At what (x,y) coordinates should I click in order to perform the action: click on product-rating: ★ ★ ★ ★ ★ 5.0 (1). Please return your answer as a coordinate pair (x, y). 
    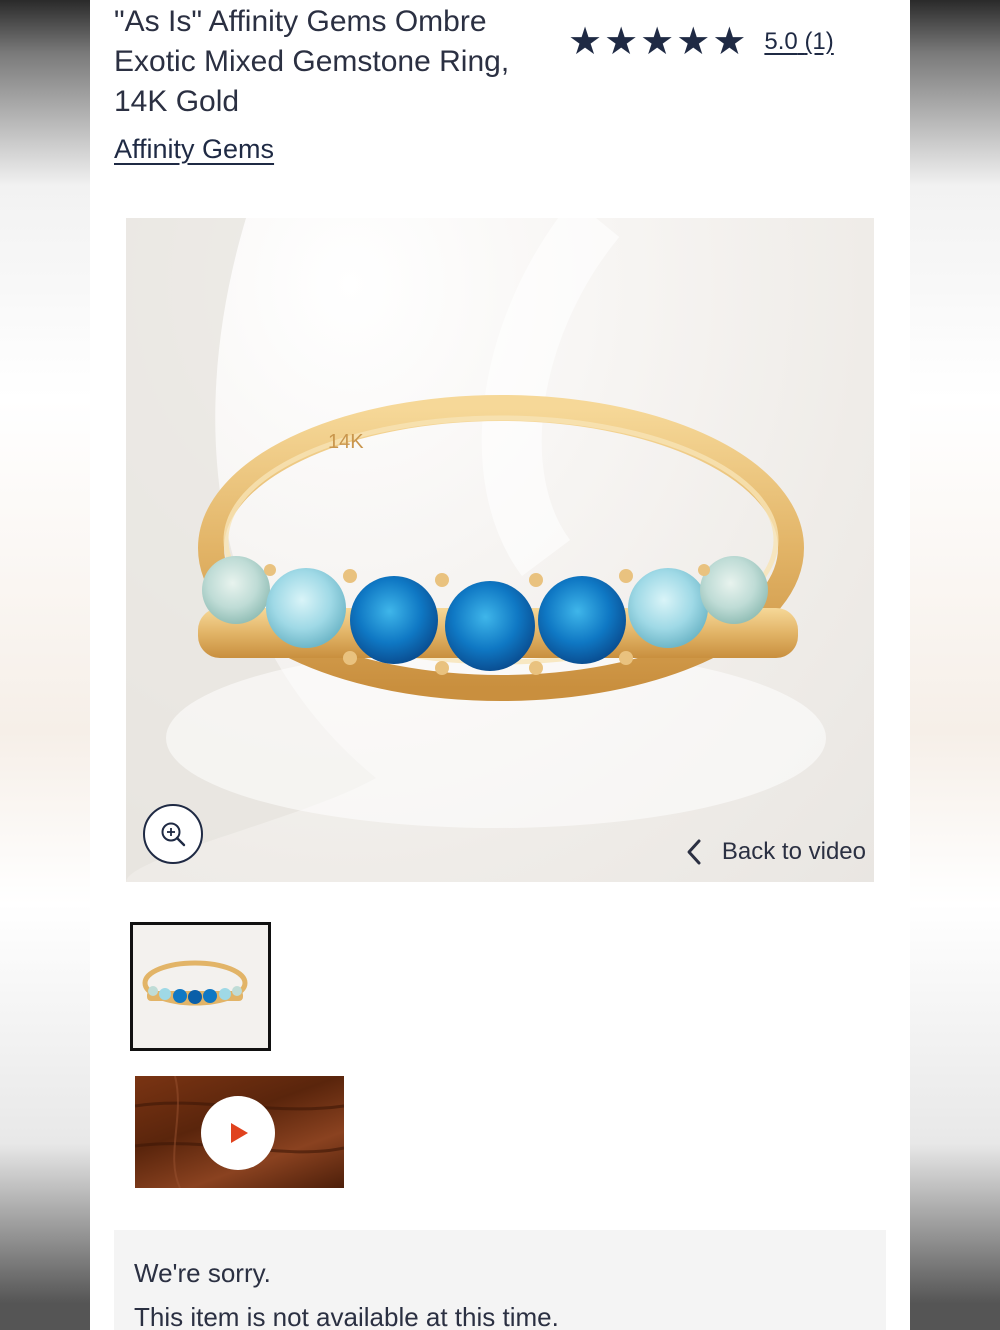
    Looking at the image, I should click on (701, 42).